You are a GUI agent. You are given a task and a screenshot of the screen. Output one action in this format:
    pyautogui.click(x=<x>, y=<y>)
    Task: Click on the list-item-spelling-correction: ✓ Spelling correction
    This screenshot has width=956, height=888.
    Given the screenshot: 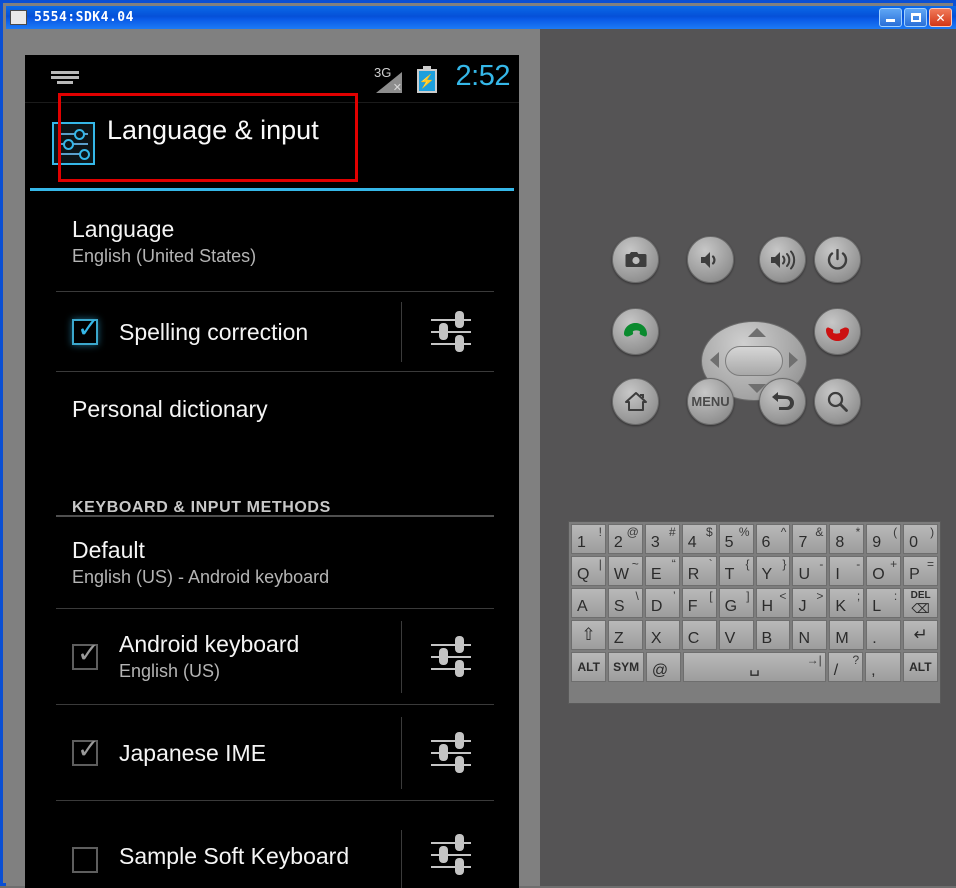 What is the action you would take?
    pyautogui.click(x=272, y=332)
    